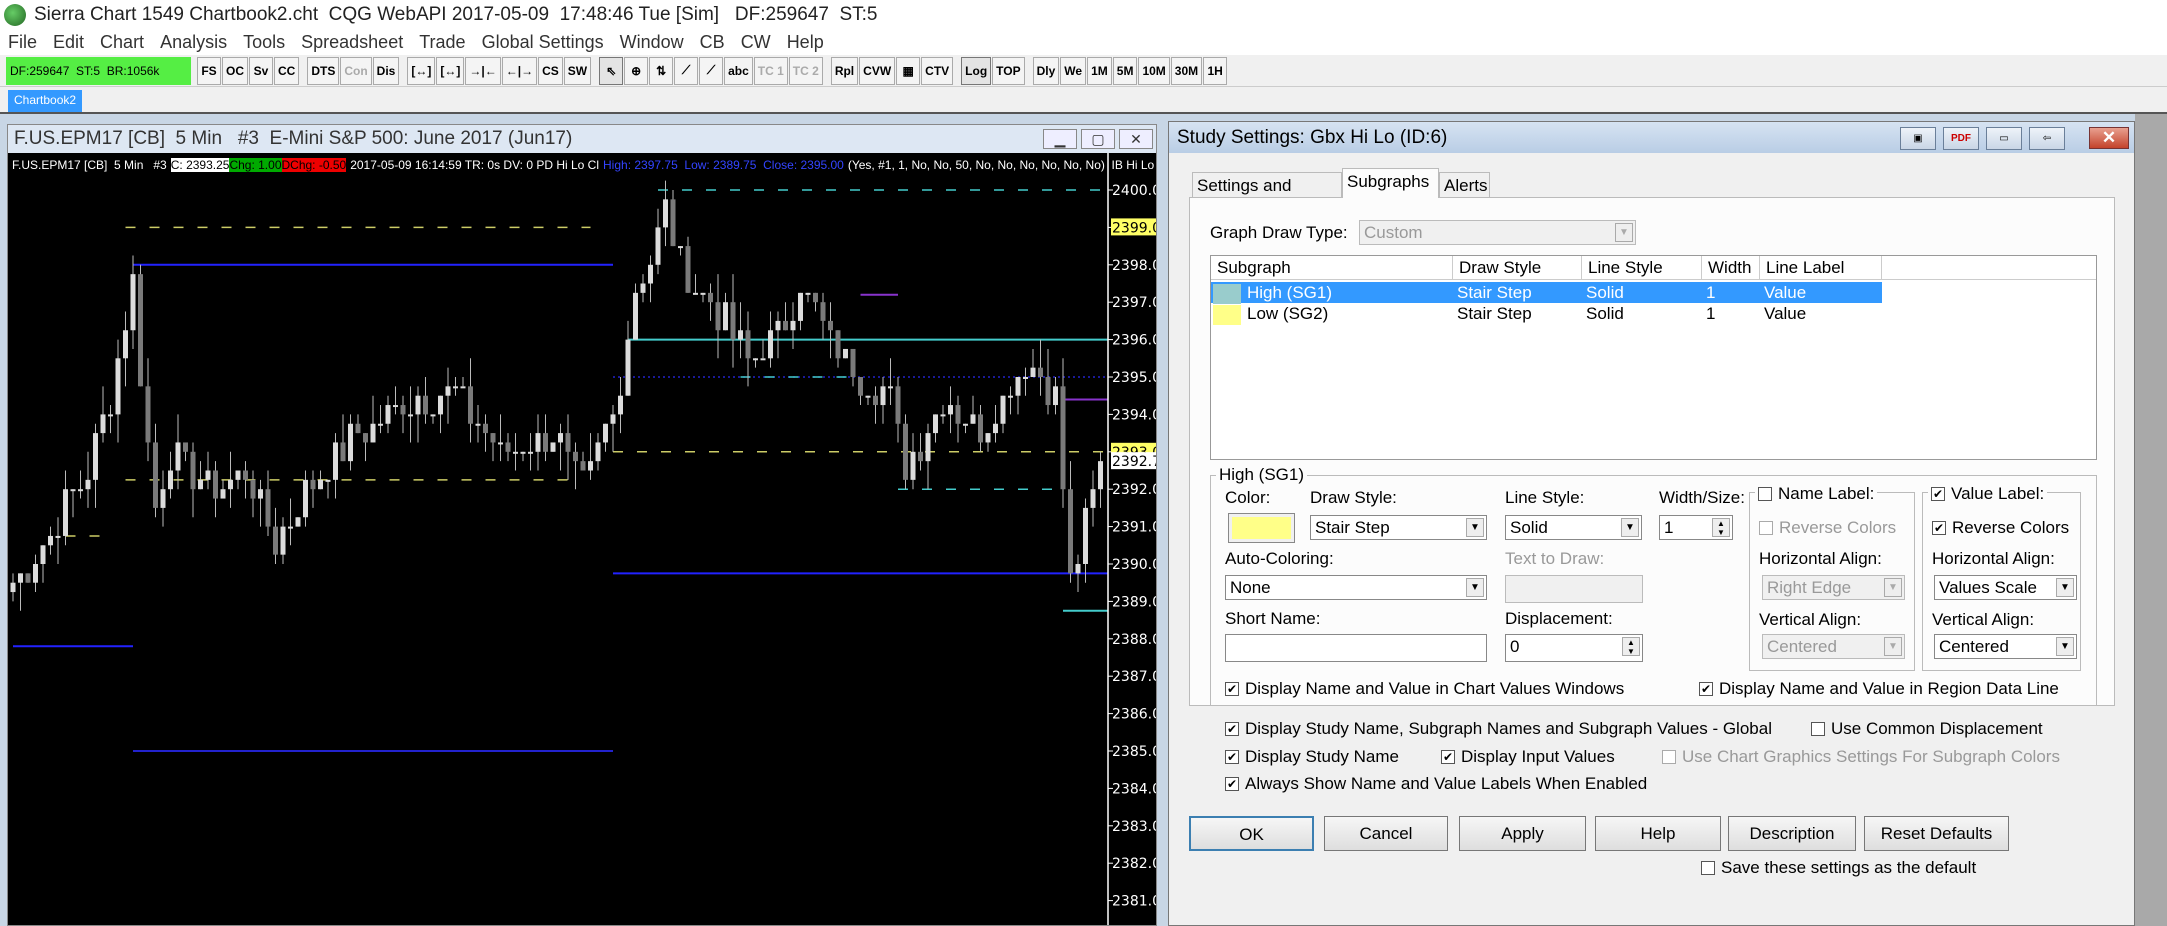 The width and height of the screenshot is (2167, 926). I want to click on menu-file: File, so click(22, 42).